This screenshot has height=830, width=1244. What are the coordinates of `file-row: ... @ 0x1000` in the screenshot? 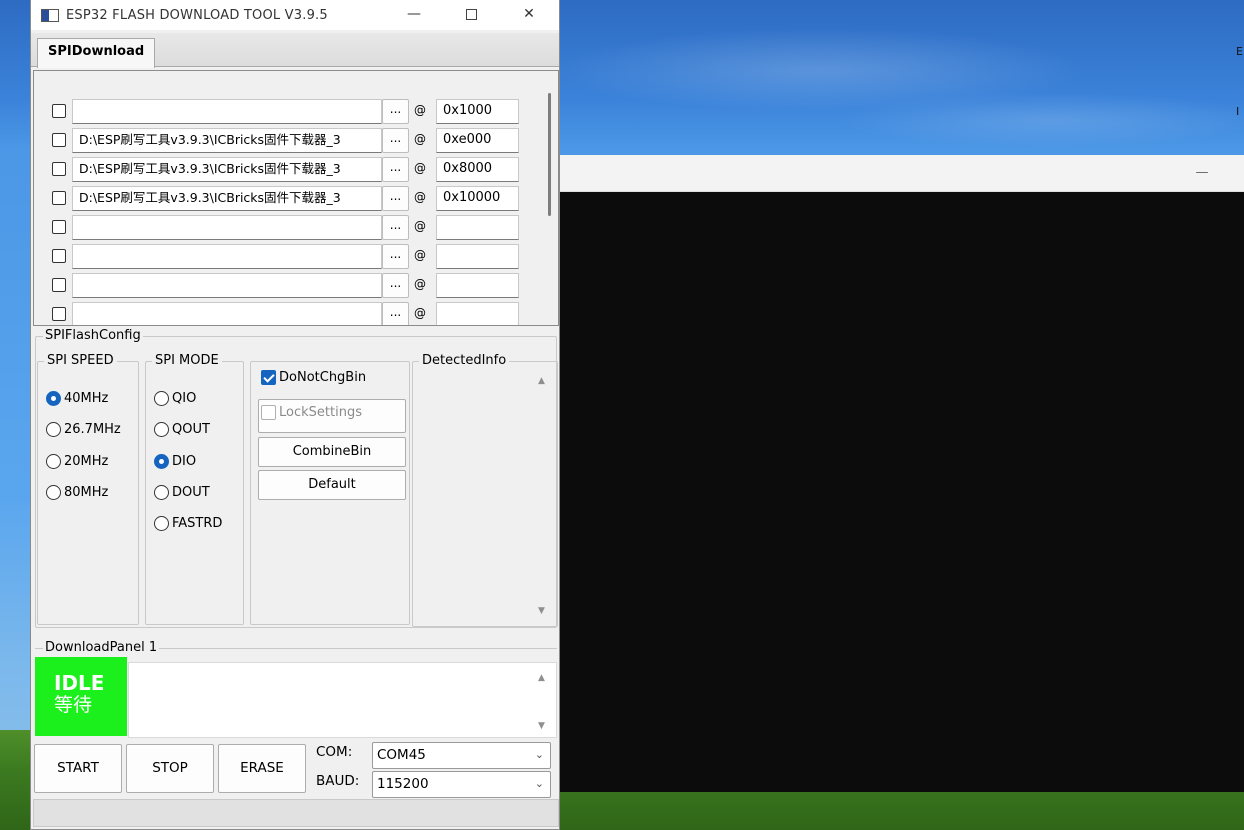 It's located at (294, 111).